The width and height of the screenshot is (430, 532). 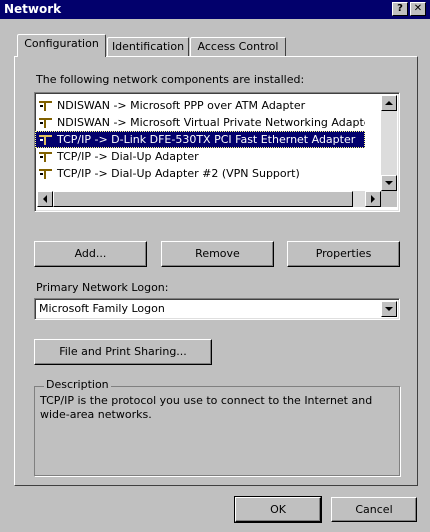 What do you see at coordinates (102, 287) in the screenshot?
I see `primary-logon-label: Primary Network Logon:` at bounding box center [102, 287].